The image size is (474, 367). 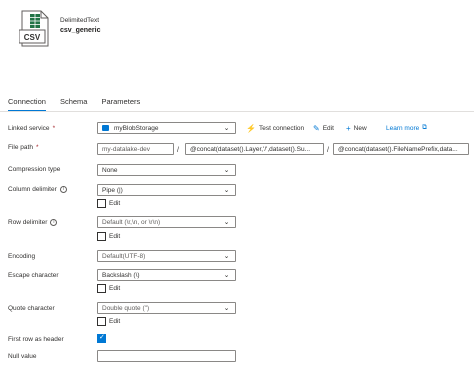 What do you see at coordinates (27, 104) in the screenshot?
I see `tab-connection: Connection` at bounding box center [27, 104].